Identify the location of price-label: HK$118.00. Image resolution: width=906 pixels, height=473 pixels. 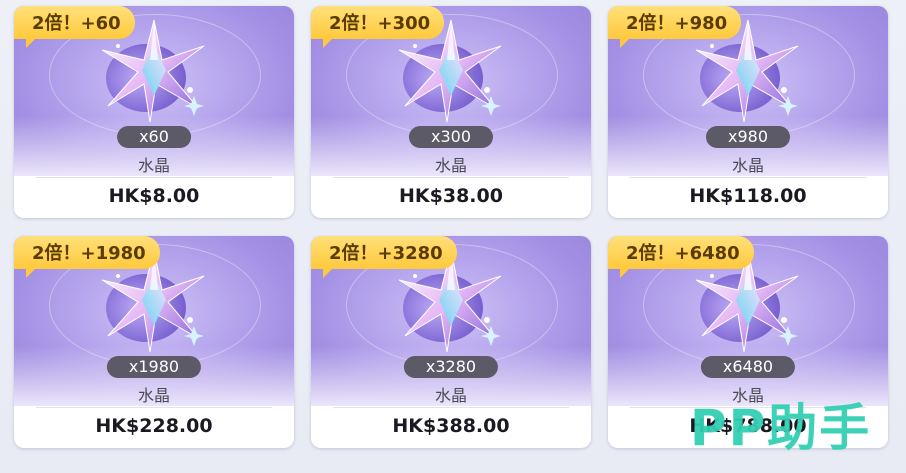
(748, 196).